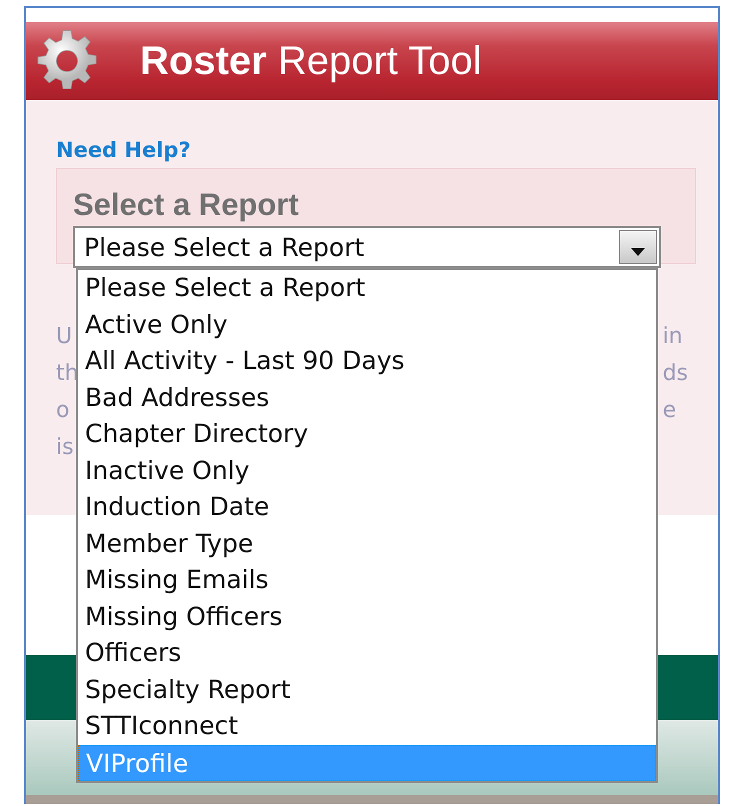  Describe the element at coordinates (367, 470) in the screenshot. I see `dropdown-option: Inactive Only` at that location.